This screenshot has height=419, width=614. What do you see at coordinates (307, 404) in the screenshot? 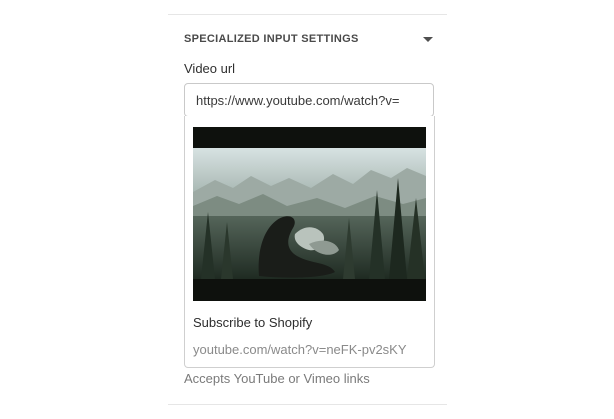
I see `bottom-divider` at bounding box center [307, 404].